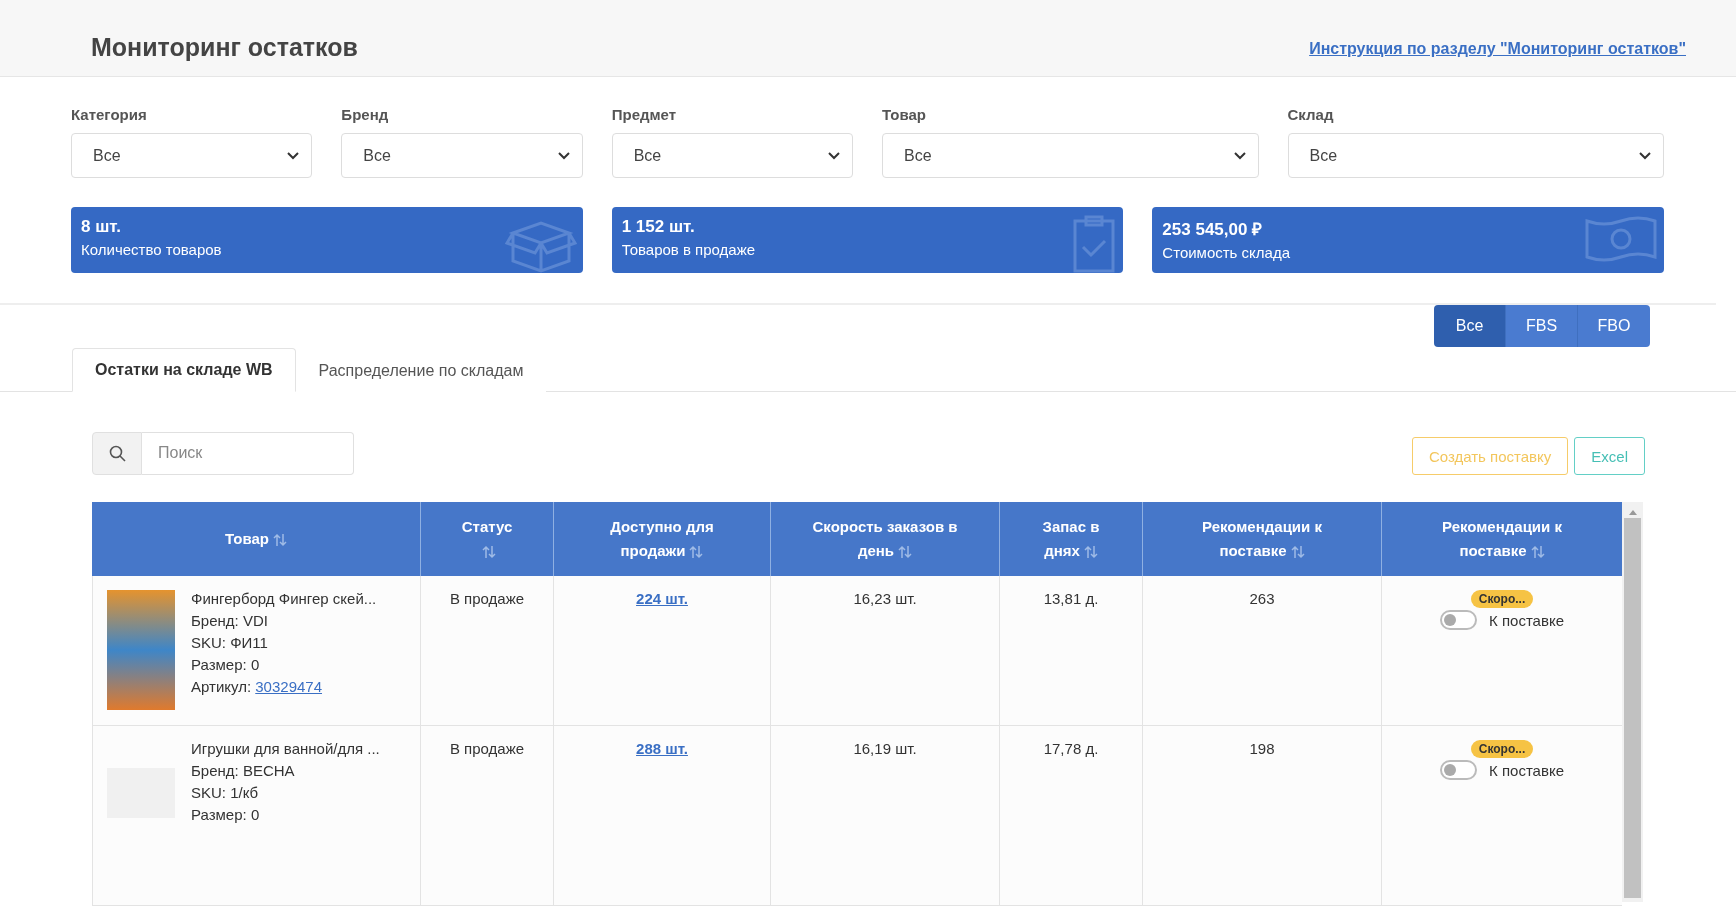 The image size is (1736, 906). What do you see at coordinates (644, 114) in the screenshot?
I see `filter-label: Предмет` at bounding box center [644, 114].